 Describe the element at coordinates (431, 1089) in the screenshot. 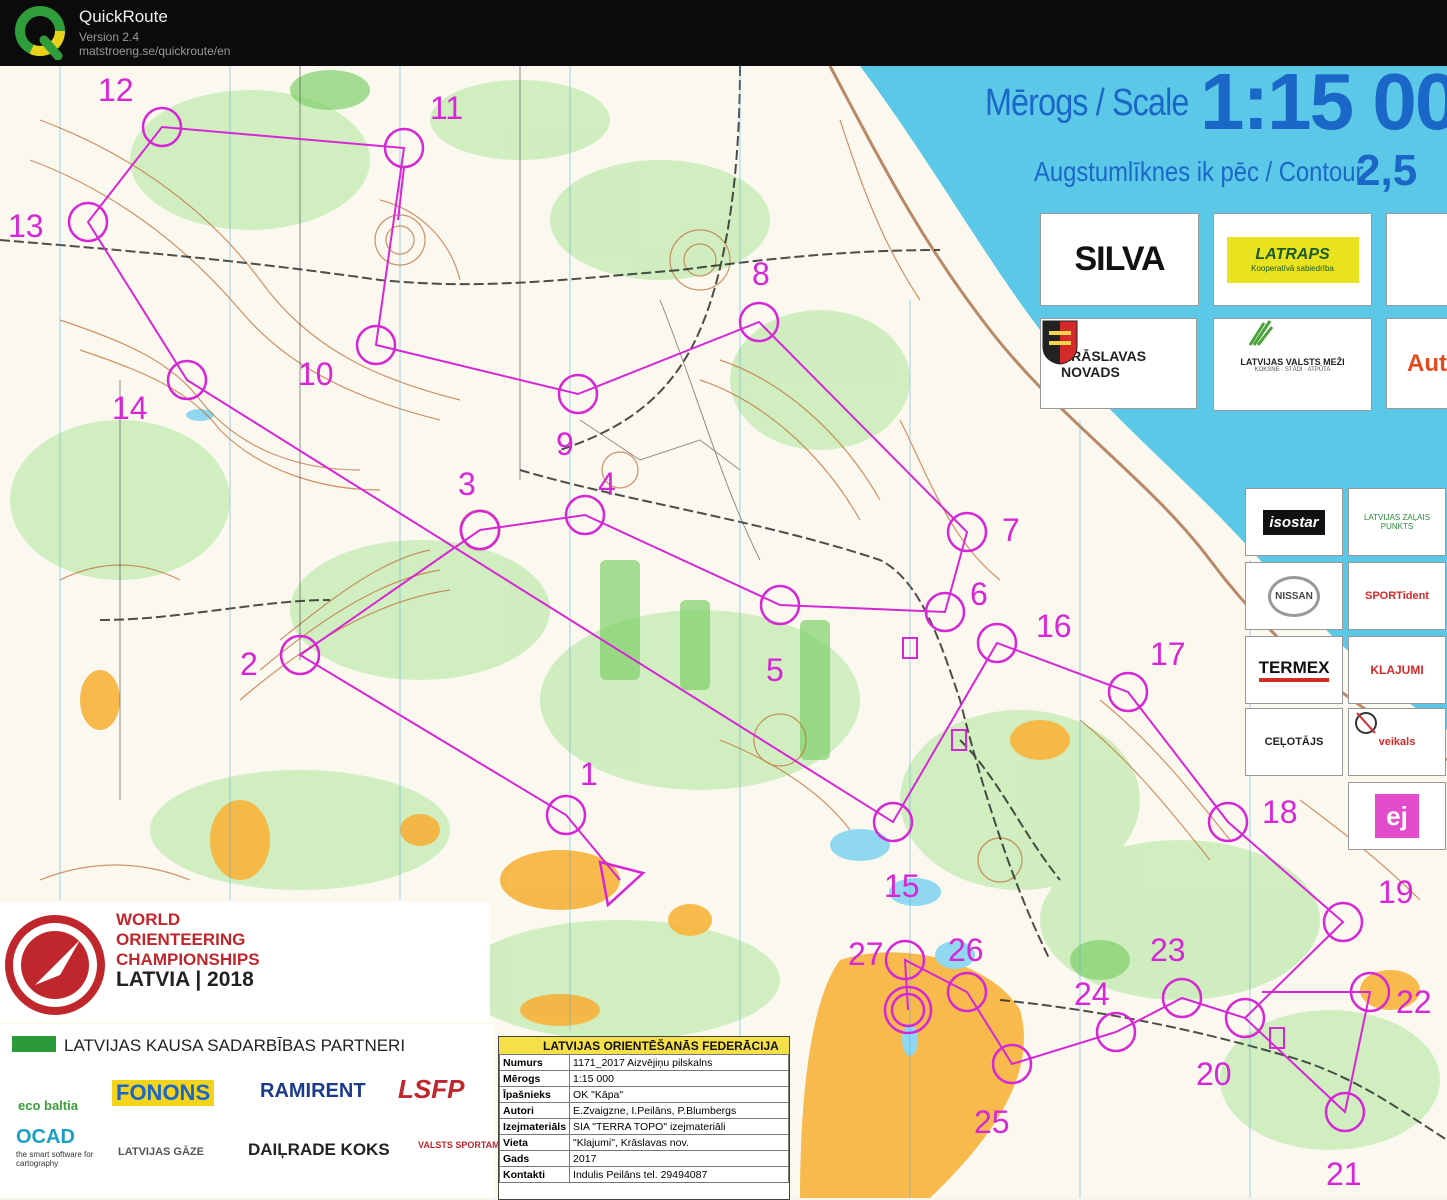

I see `partner-lsfp: LSFP` at that location.